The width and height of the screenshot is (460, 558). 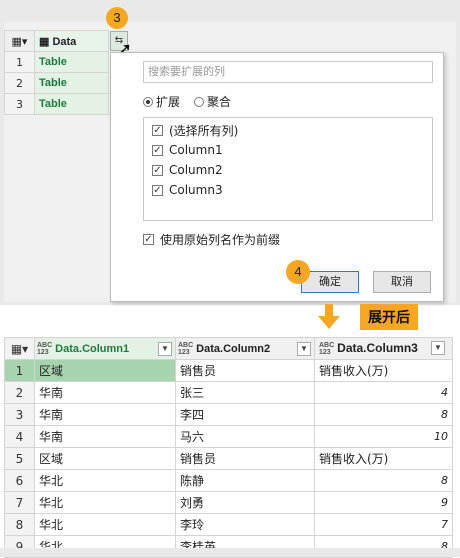 What do you see at coordinates (105, 348) in the screenshot?
I see `column-header-1: ABC 123 Data.Column1 ▼` at bounding box center [105, 348].